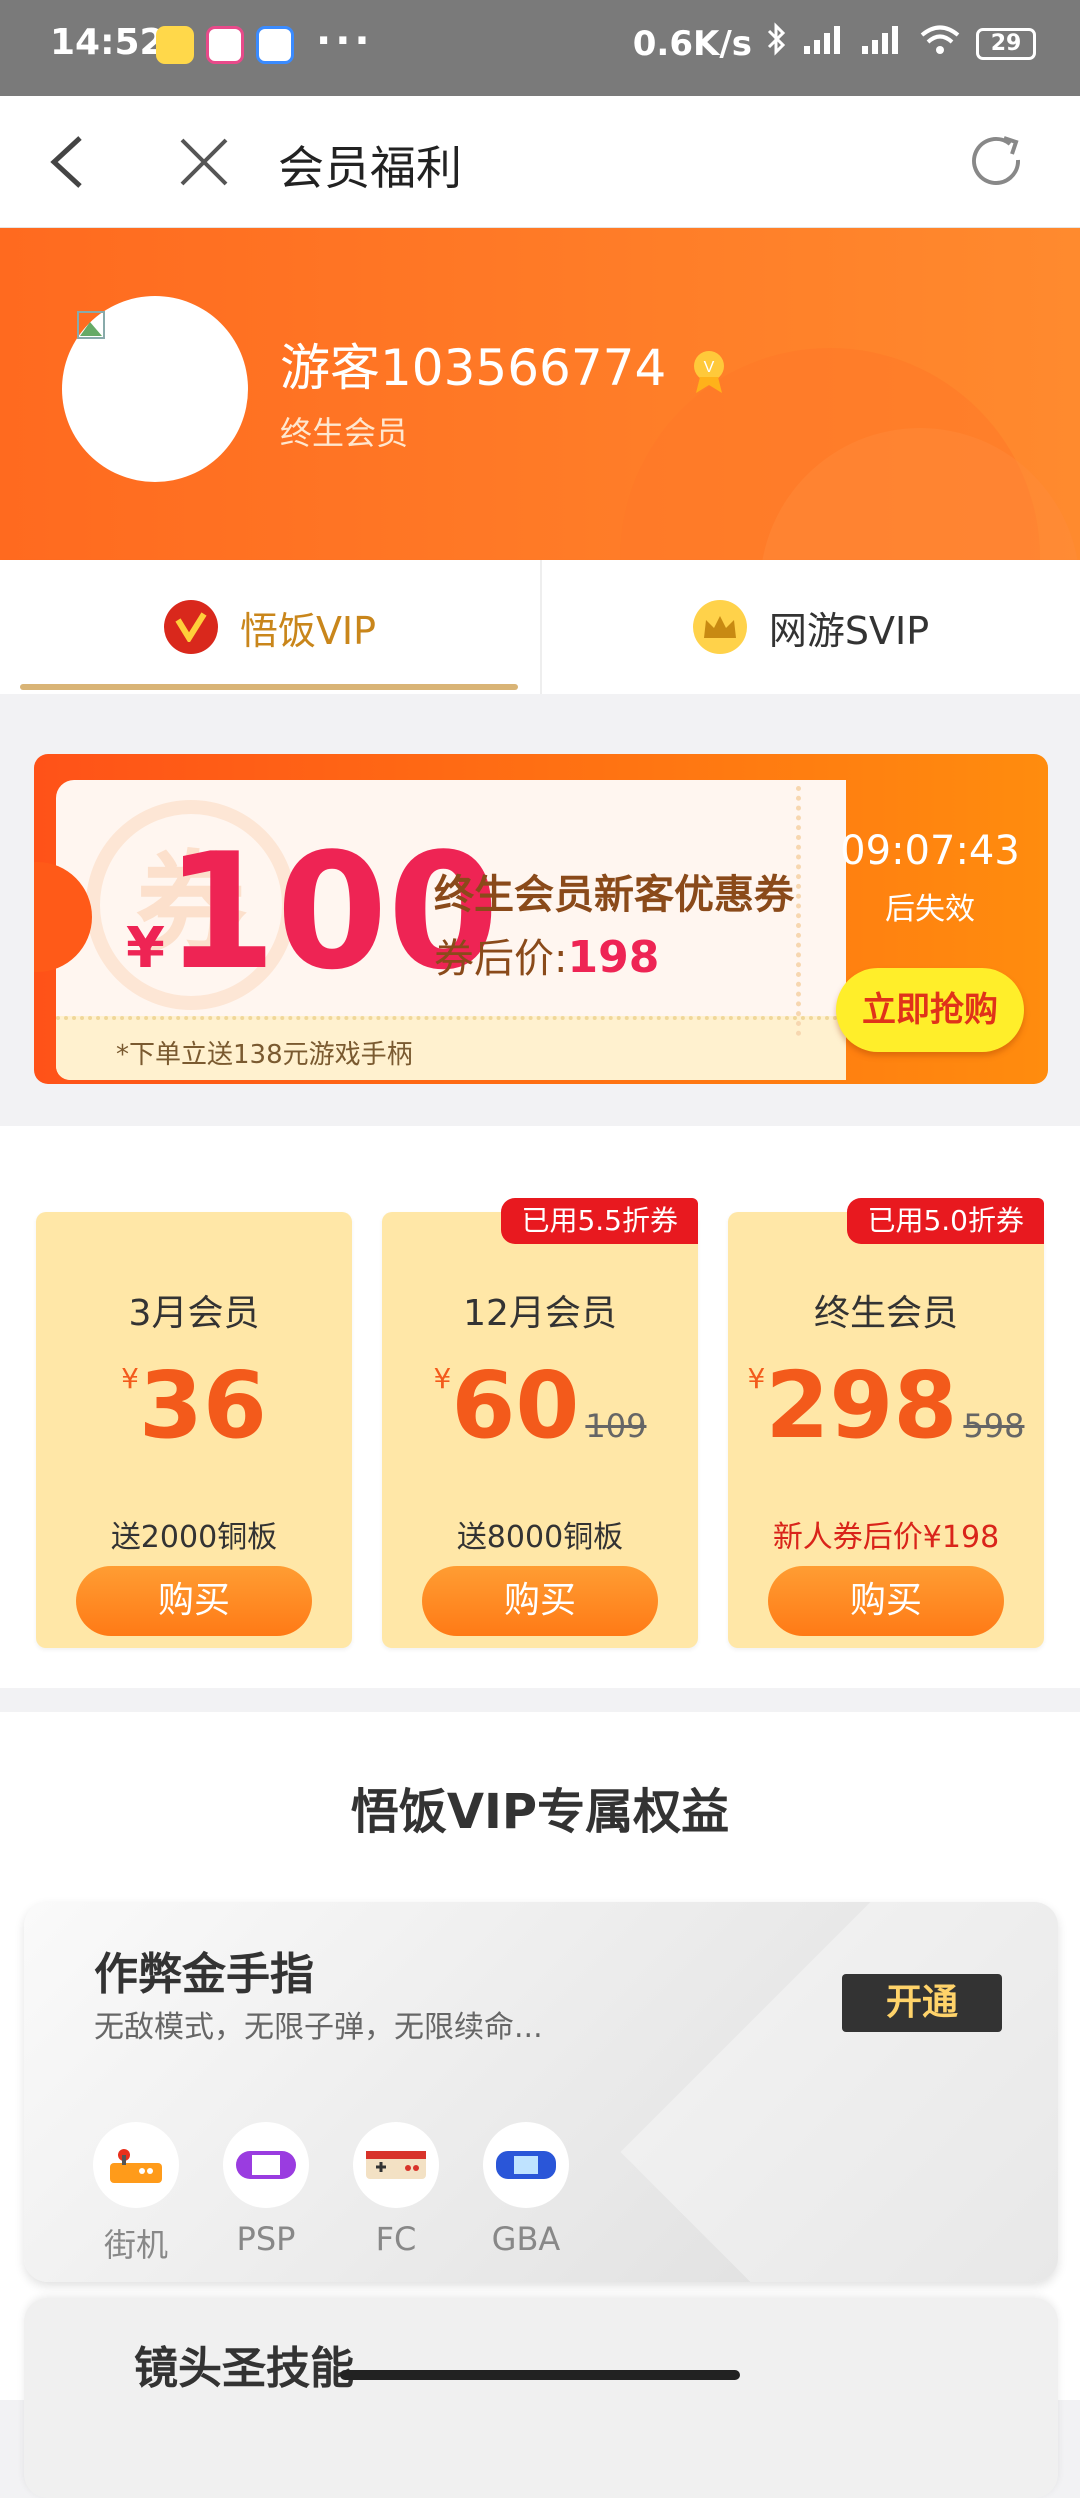 The width and height of the screenshot is (1080, 2498). What do you see at coordinates (155, 389) in the screenshot?
I see `avatar` at bounding box center [155, 389].